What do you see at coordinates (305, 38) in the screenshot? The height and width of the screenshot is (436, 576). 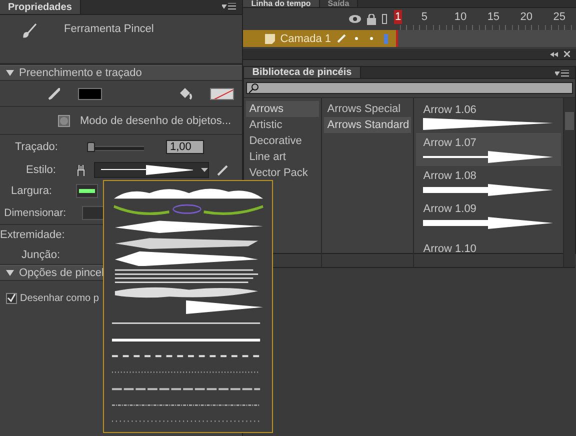 I see `layer-name: Camada 1` at bounding box center [305, 38].